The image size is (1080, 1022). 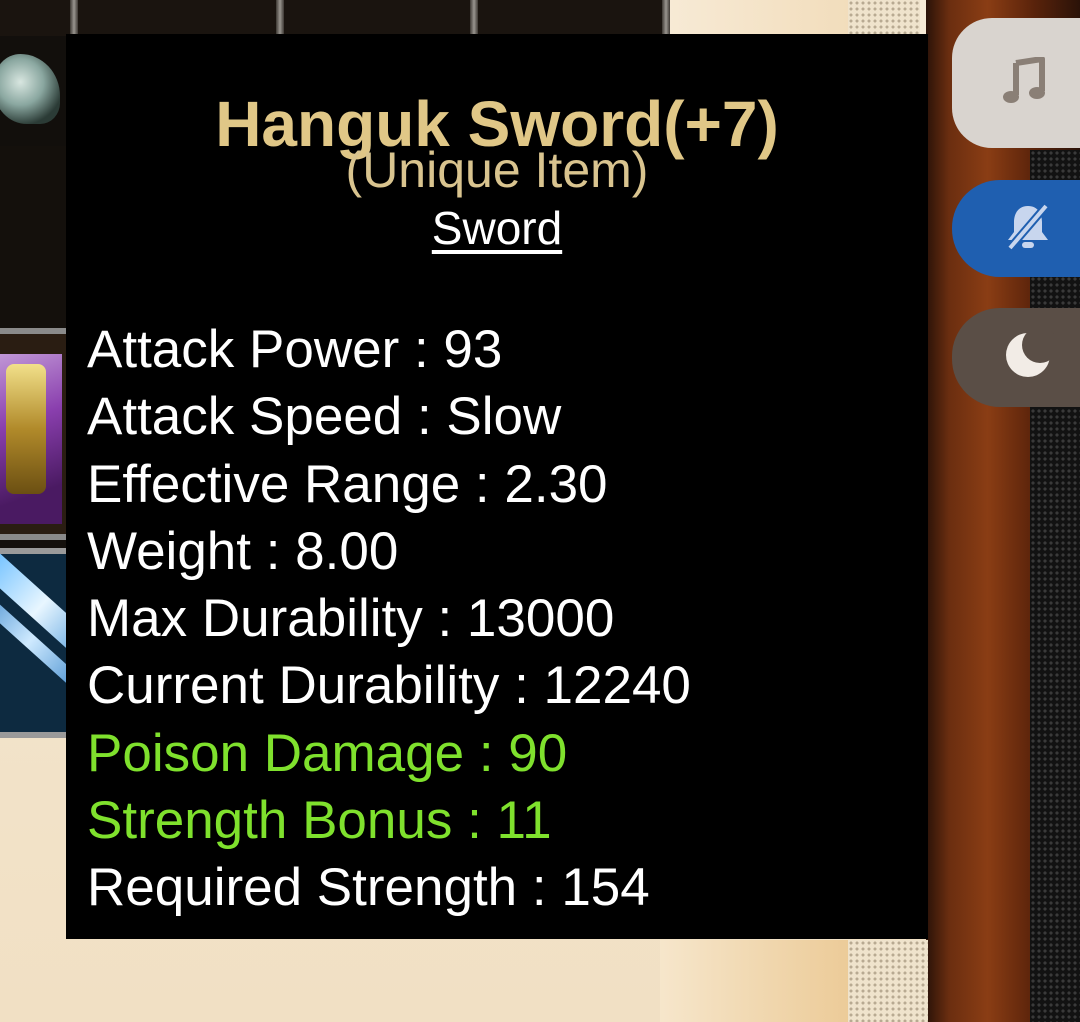 I want to click on stat-strength-bonus: Strength Bonus : 11, so click(x=319, y=821).